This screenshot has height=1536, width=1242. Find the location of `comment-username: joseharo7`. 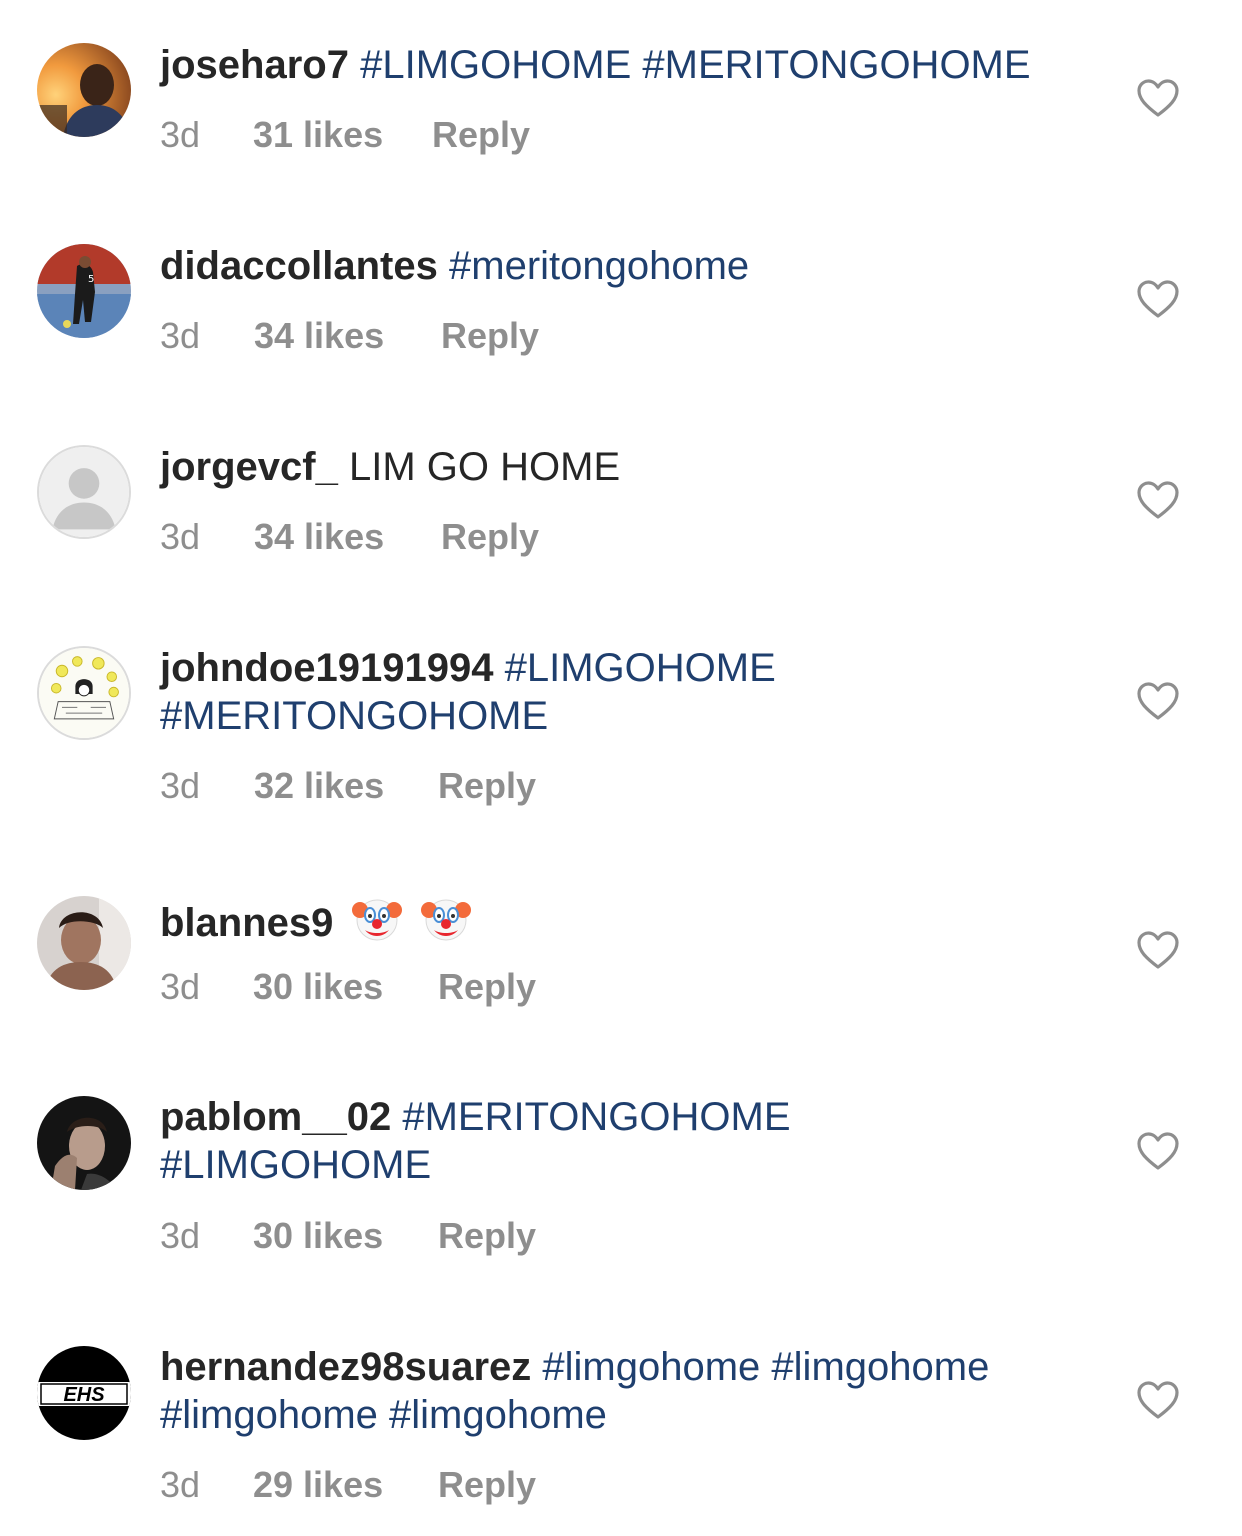

comment-username: joseharo7 is located at coordinates (254, 65).